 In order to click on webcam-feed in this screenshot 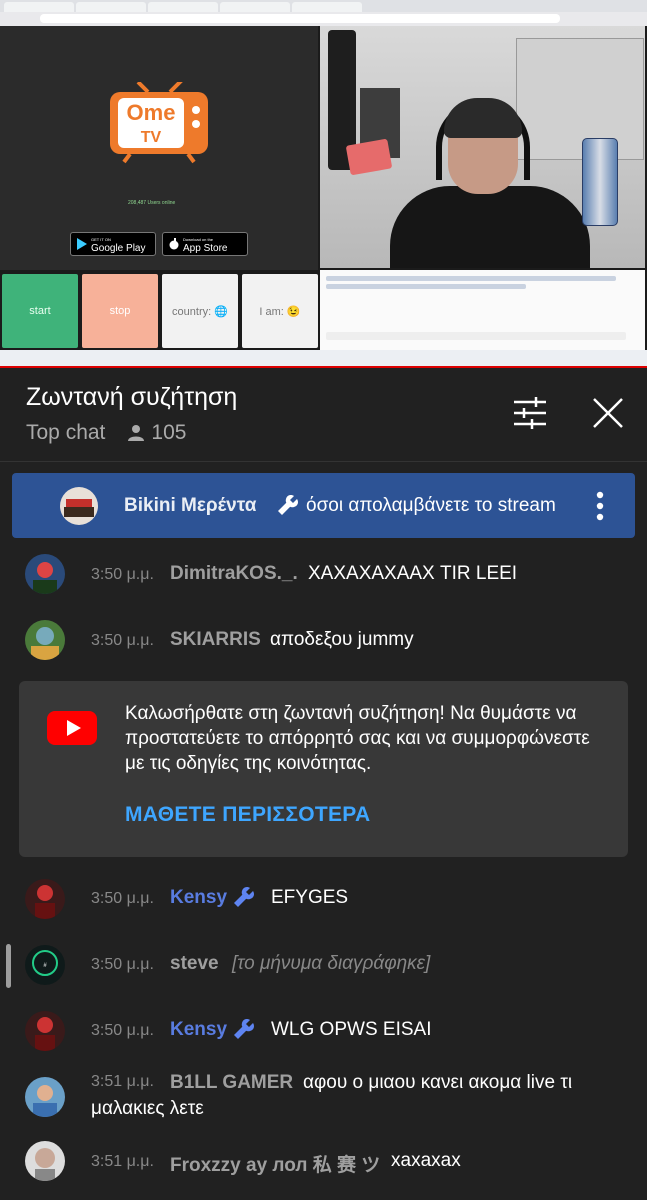, I will do `click(482, 147)`.